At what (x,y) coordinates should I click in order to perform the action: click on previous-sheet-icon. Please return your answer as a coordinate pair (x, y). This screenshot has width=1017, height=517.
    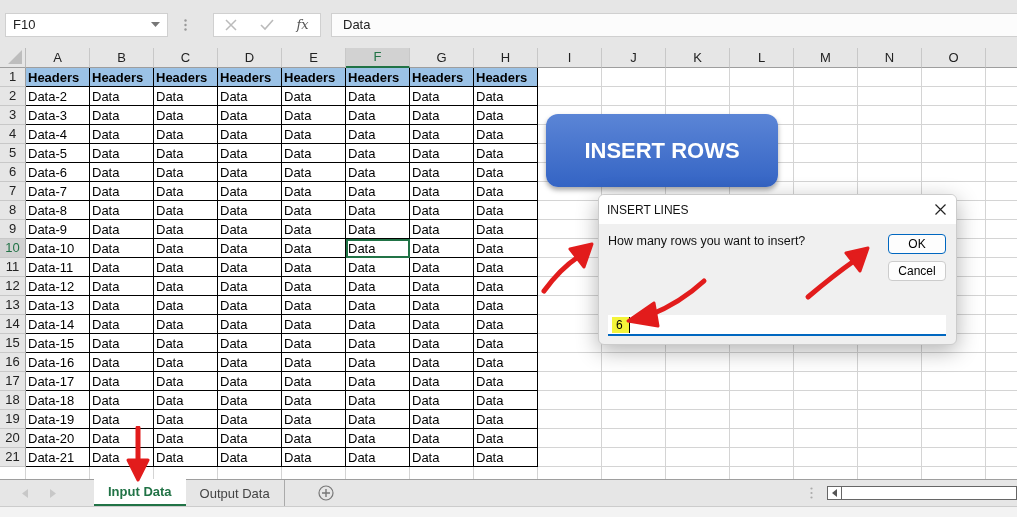
    Looking at the image, I should click on (25, 493).